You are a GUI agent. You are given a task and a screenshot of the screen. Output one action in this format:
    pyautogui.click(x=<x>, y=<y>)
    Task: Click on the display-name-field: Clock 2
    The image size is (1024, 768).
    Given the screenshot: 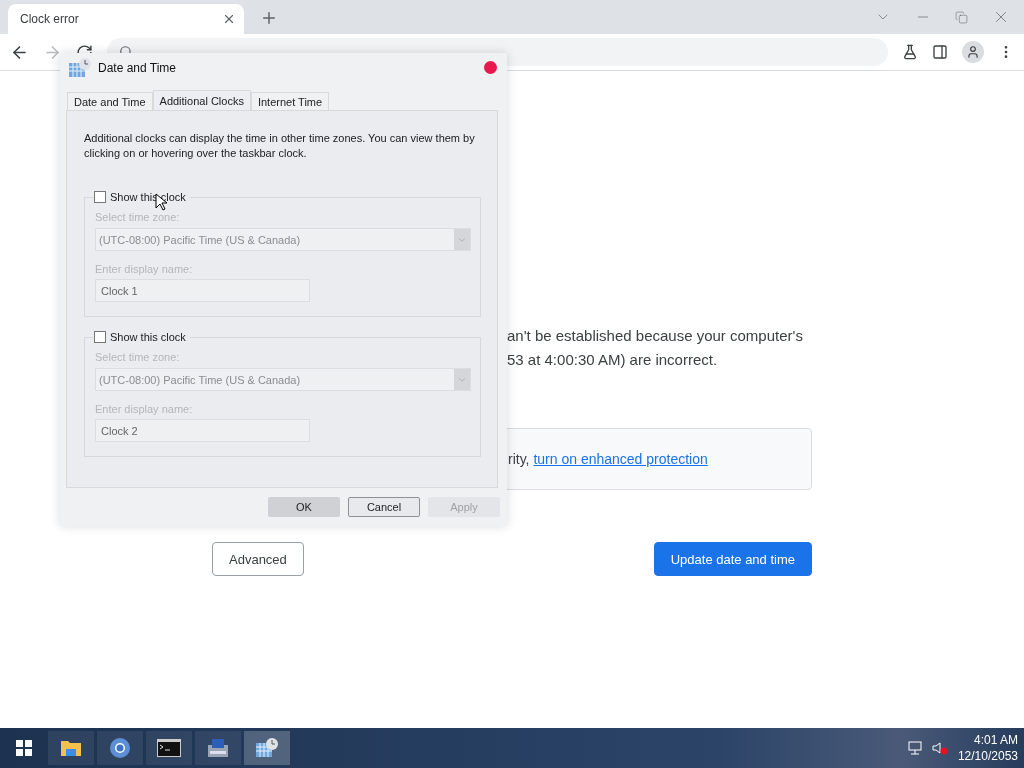 What is the action you would take?
    pyautogui.click(x=202, y=430)
    